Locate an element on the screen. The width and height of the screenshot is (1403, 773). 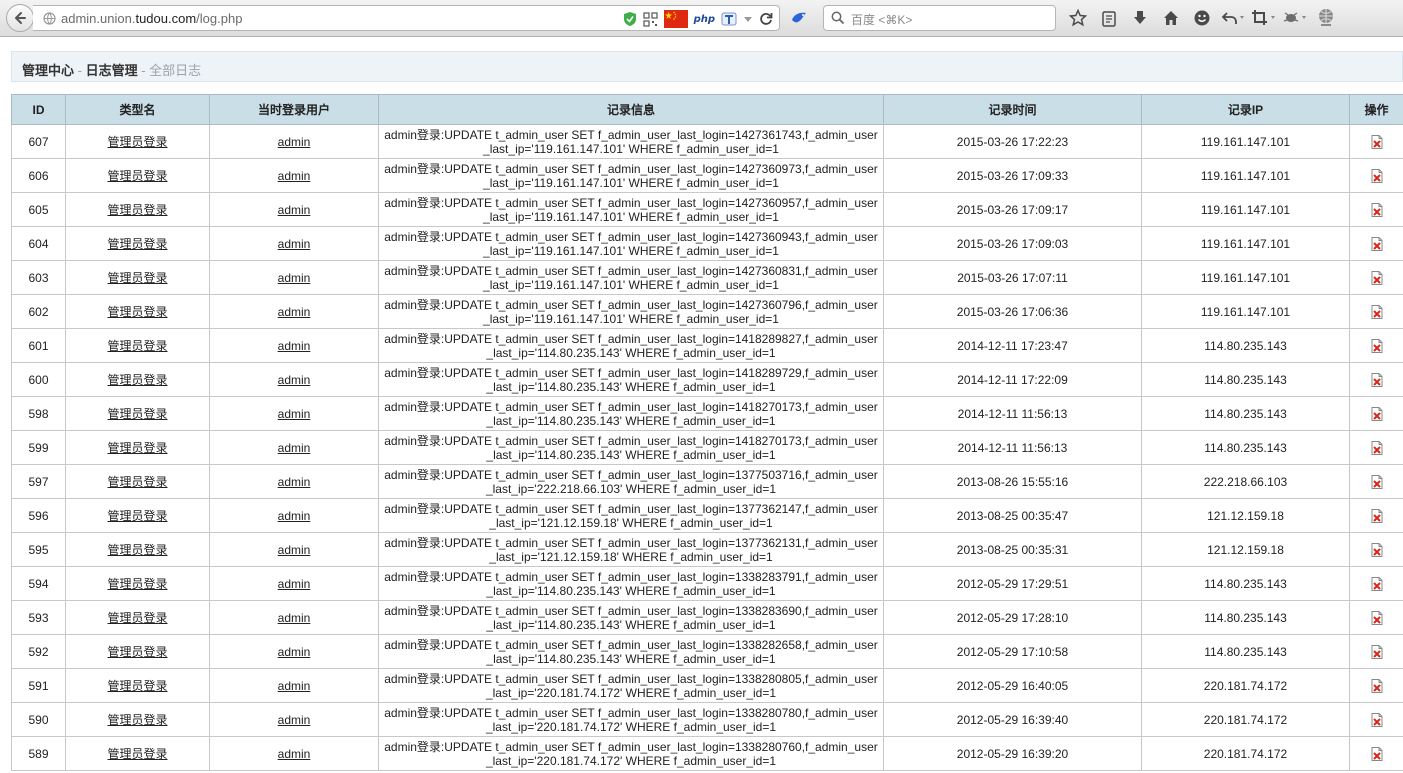
breadcrumb: 管理中心 - 日志管理 - 全部日志 is located at coordinates (707, 66).